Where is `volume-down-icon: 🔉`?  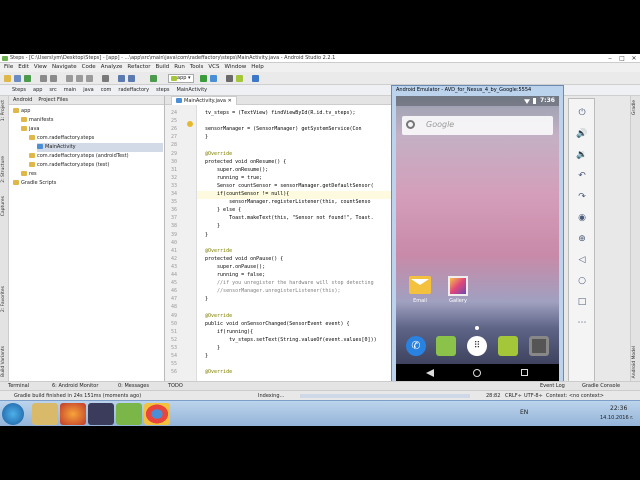 volume-down-icon: 🔉 is located at coordinates (582, 155).